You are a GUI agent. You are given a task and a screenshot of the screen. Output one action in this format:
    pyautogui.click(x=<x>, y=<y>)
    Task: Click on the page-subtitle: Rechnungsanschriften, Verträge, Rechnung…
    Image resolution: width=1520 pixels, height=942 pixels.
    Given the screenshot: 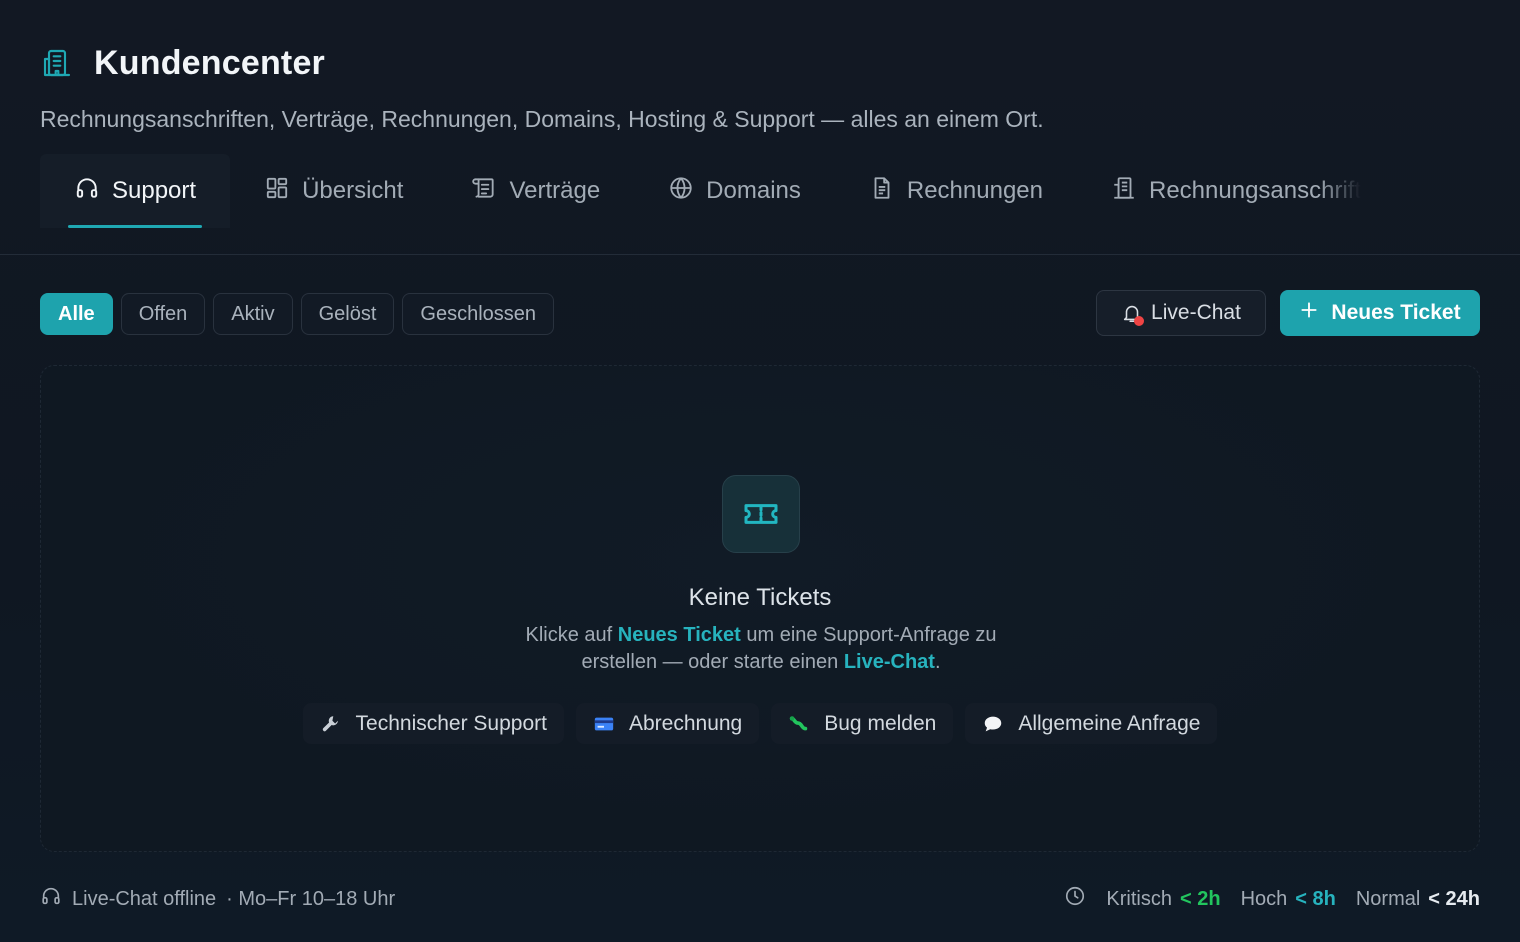 What is the action you would take?
    pyautogui.click(x=542, y=119)
    